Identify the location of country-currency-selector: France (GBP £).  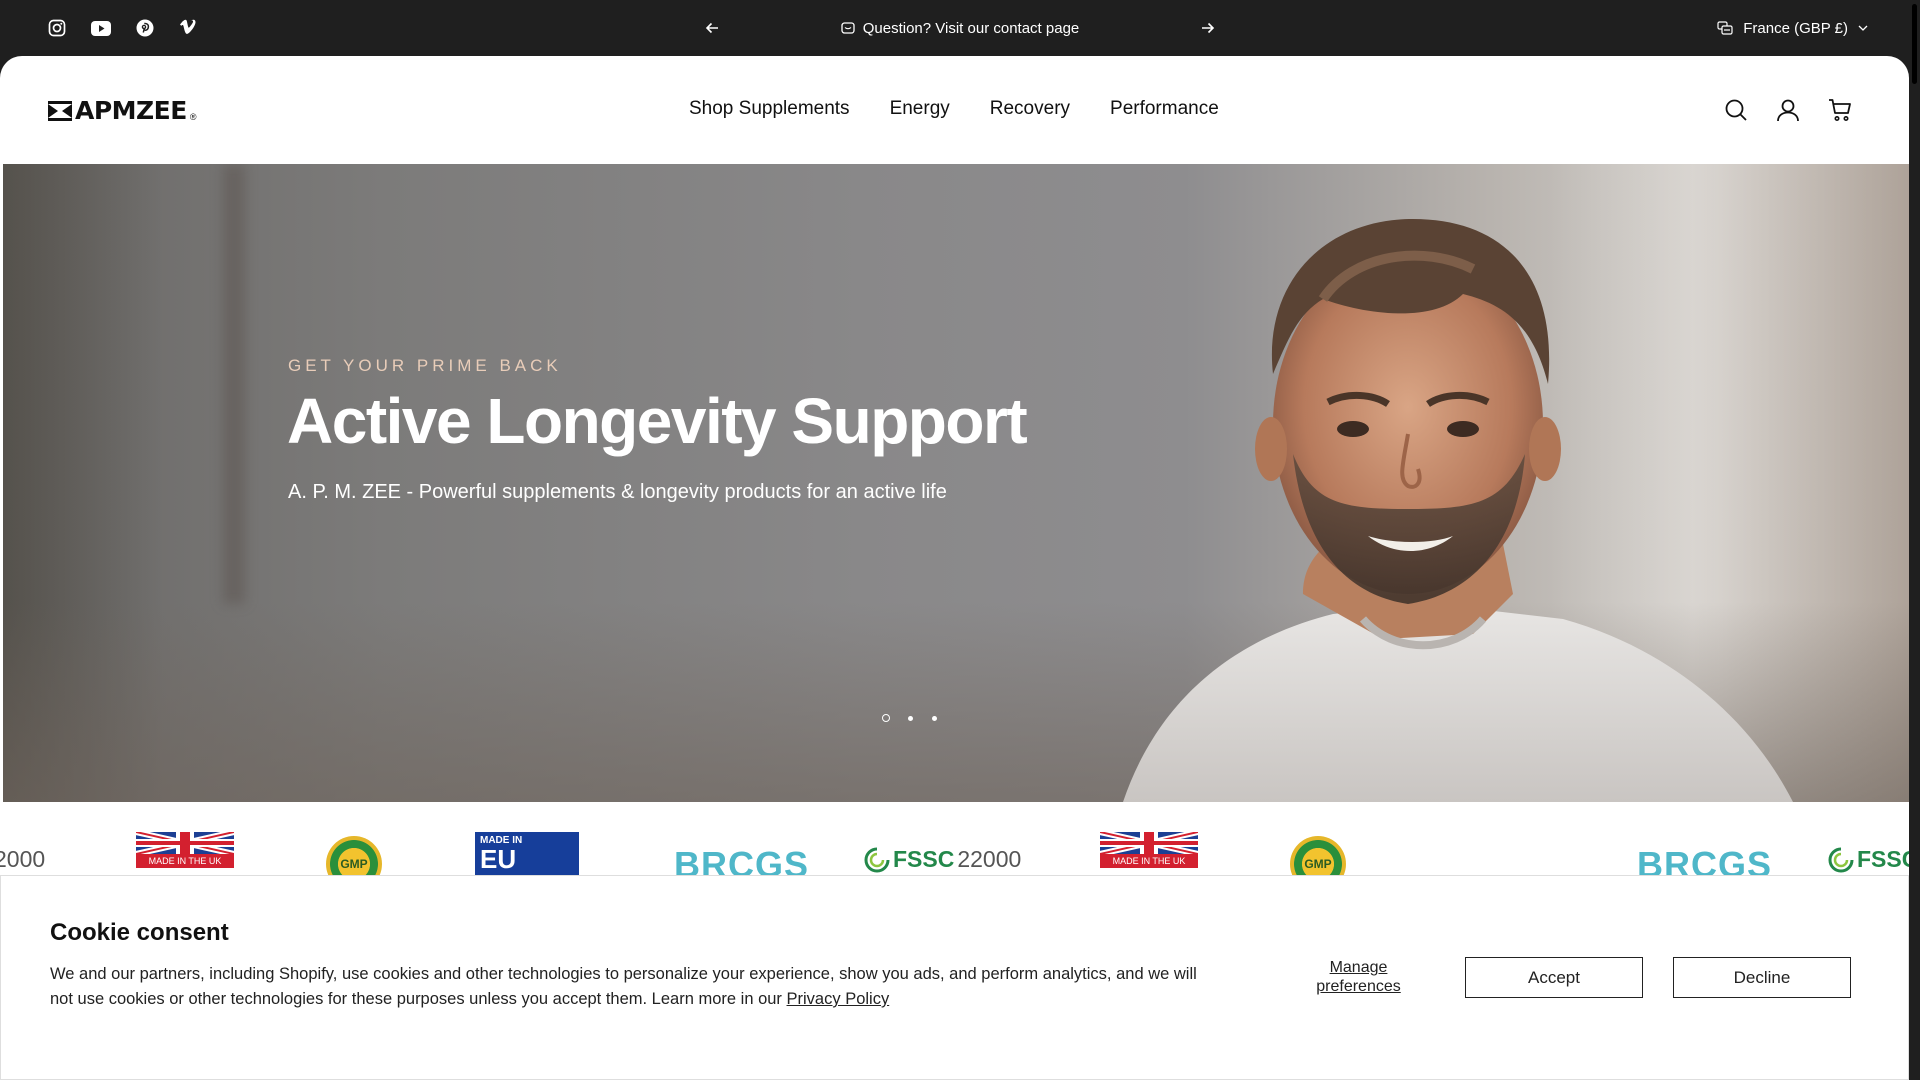
(1792, 28).